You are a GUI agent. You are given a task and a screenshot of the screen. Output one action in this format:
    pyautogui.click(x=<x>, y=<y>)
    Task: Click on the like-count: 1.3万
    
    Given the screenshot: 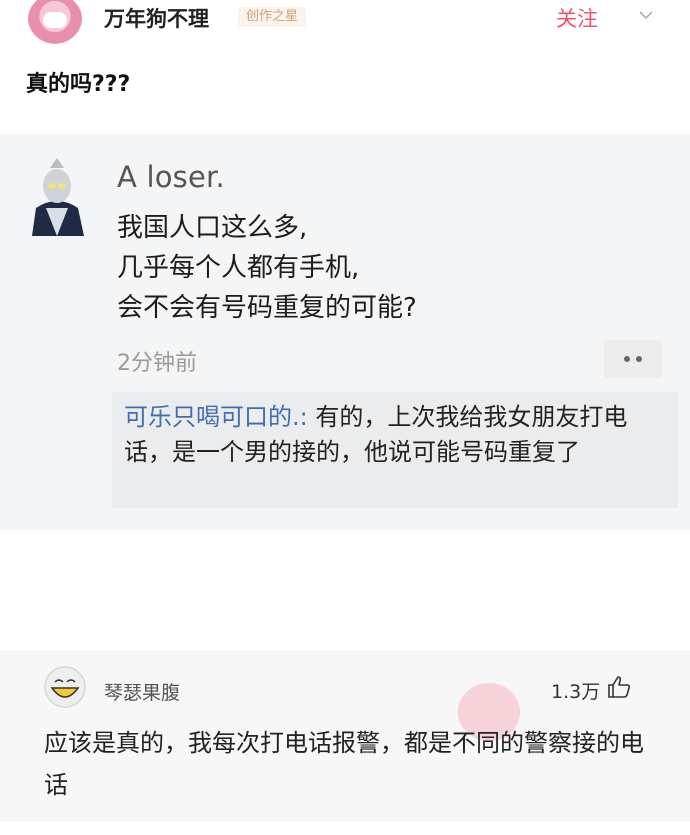 What is the action you would take?
    pyautogui.click(x=576, y=692)
    